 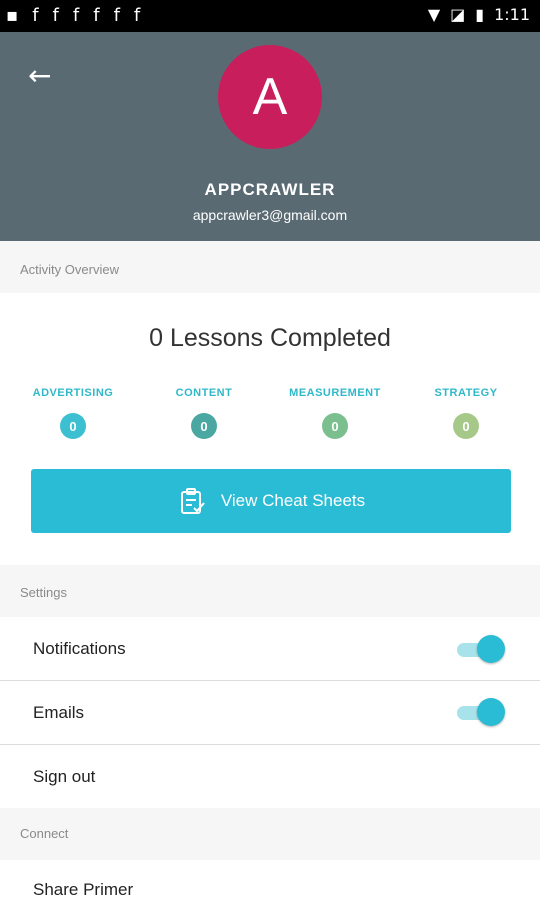 I want to click on notification-icon: ▪, so click(x=12, y=15).